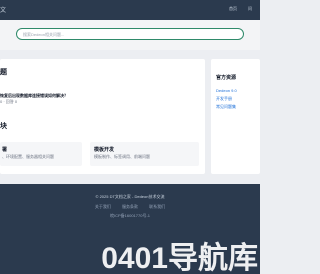  What do you see at coordinates (226, 78) in the screenshot?
I see `sidebar-title: 官方资源` at bounding box center [226, 78].